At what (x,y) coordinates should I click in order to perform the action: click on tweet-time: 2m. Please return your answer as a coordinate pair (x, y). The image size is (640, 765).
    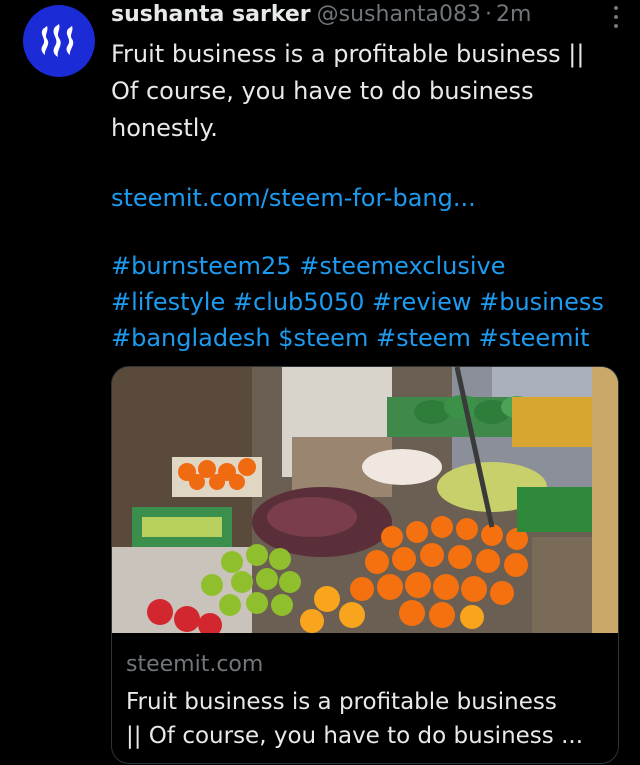
    Looking at the image, I should click on (513, 14).